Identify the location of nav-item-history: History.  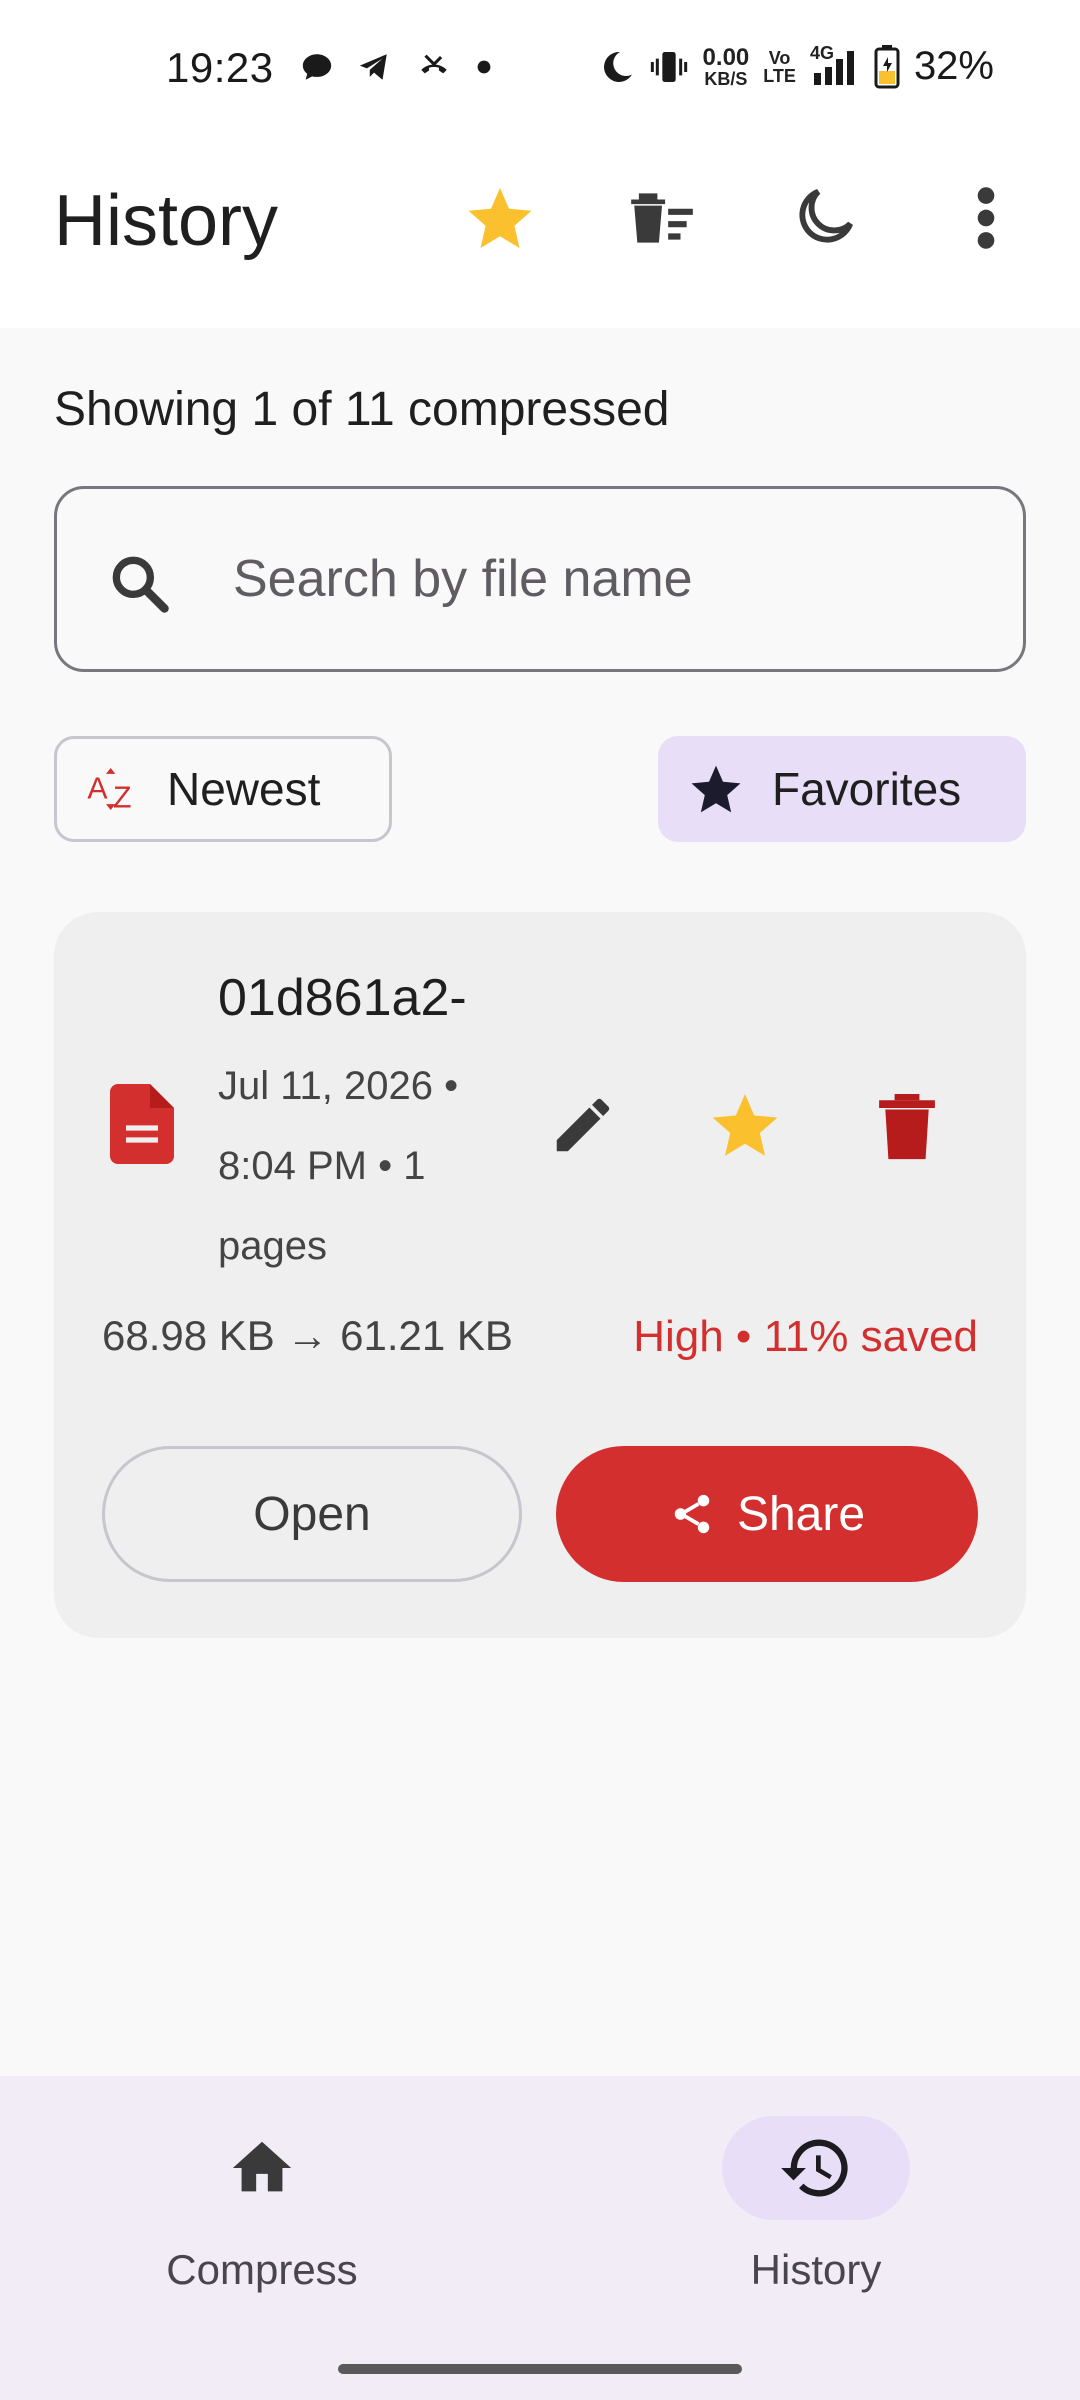
(816, 2216).